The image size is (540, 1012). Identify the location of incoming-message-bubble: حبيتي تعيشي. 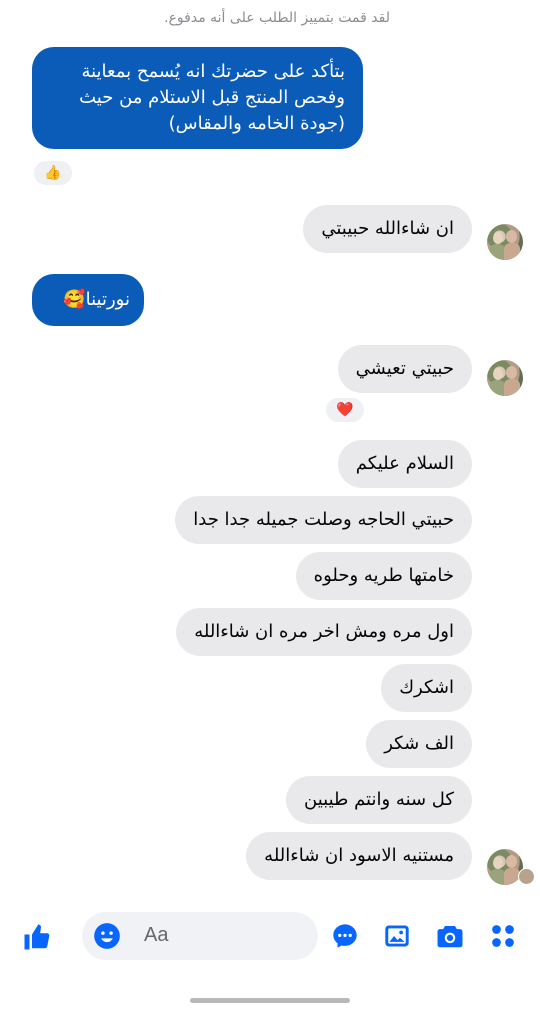
(404, 369).